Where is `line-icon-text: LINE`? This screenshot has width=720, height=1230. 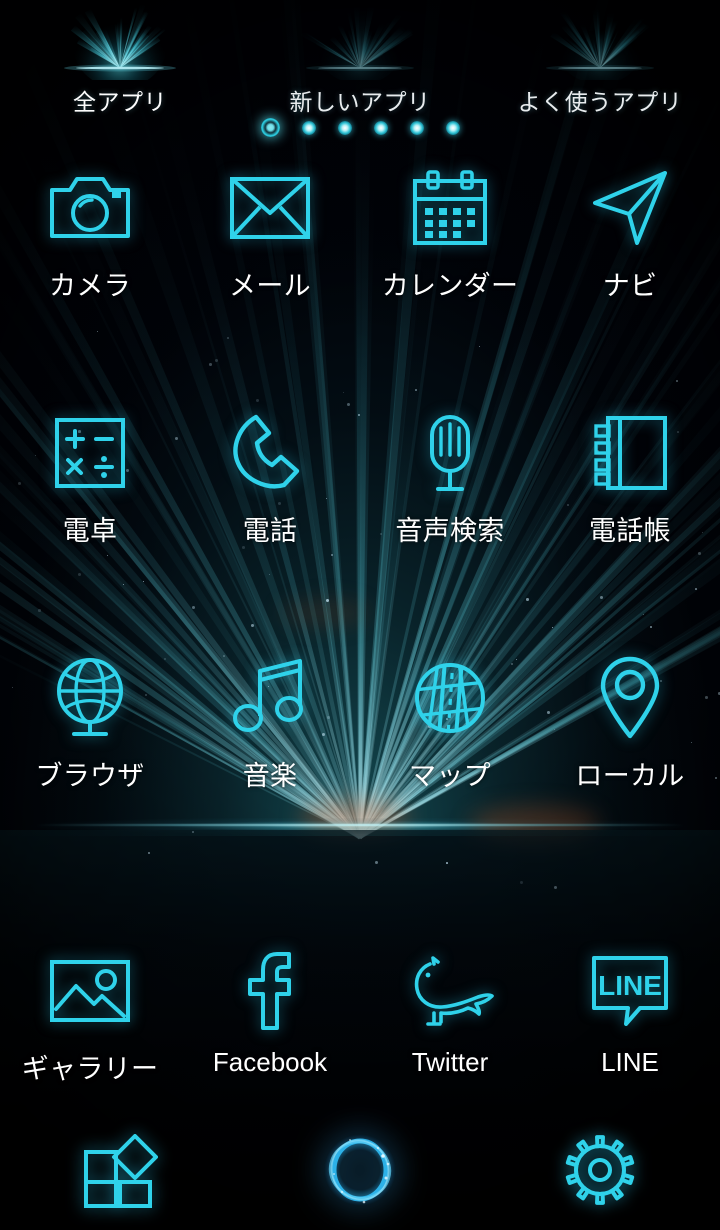
line-icon-text: LINE is located at coordinates (630, 985).